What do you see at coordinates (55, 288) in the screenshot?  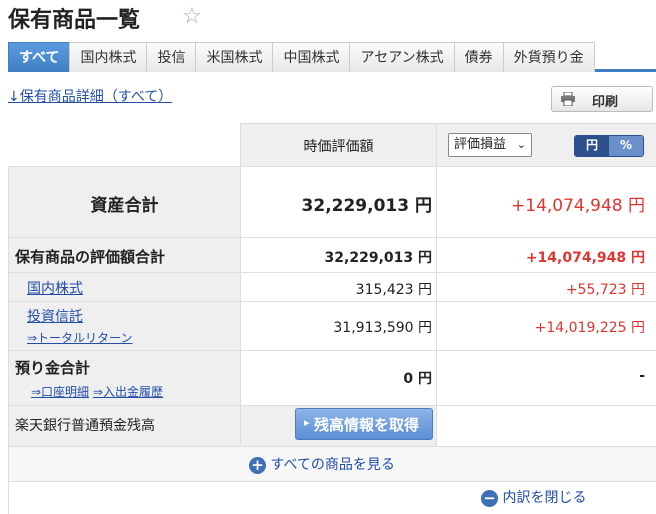 I see `domestic-stocks-link: 国内株式` at bounding box center [55, 288].